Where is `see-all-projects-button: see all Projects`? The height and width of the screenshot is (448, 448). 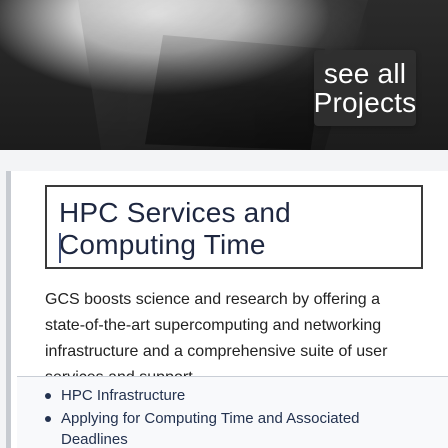 see-all-projects-button: see all Projects is located at coordinates (365, 88).